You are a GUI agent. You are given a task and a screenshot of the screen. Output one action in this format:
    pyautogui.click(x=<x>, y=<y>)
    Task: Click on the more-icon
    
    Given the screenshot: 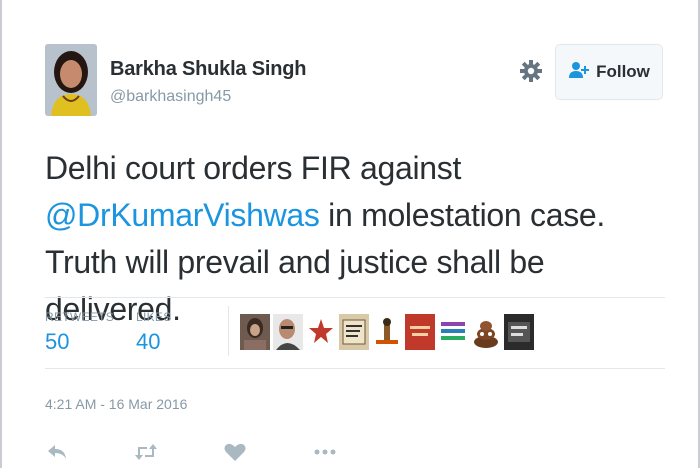 What is the action you would take?
    pyautogui.click(x=325, y=452)
    